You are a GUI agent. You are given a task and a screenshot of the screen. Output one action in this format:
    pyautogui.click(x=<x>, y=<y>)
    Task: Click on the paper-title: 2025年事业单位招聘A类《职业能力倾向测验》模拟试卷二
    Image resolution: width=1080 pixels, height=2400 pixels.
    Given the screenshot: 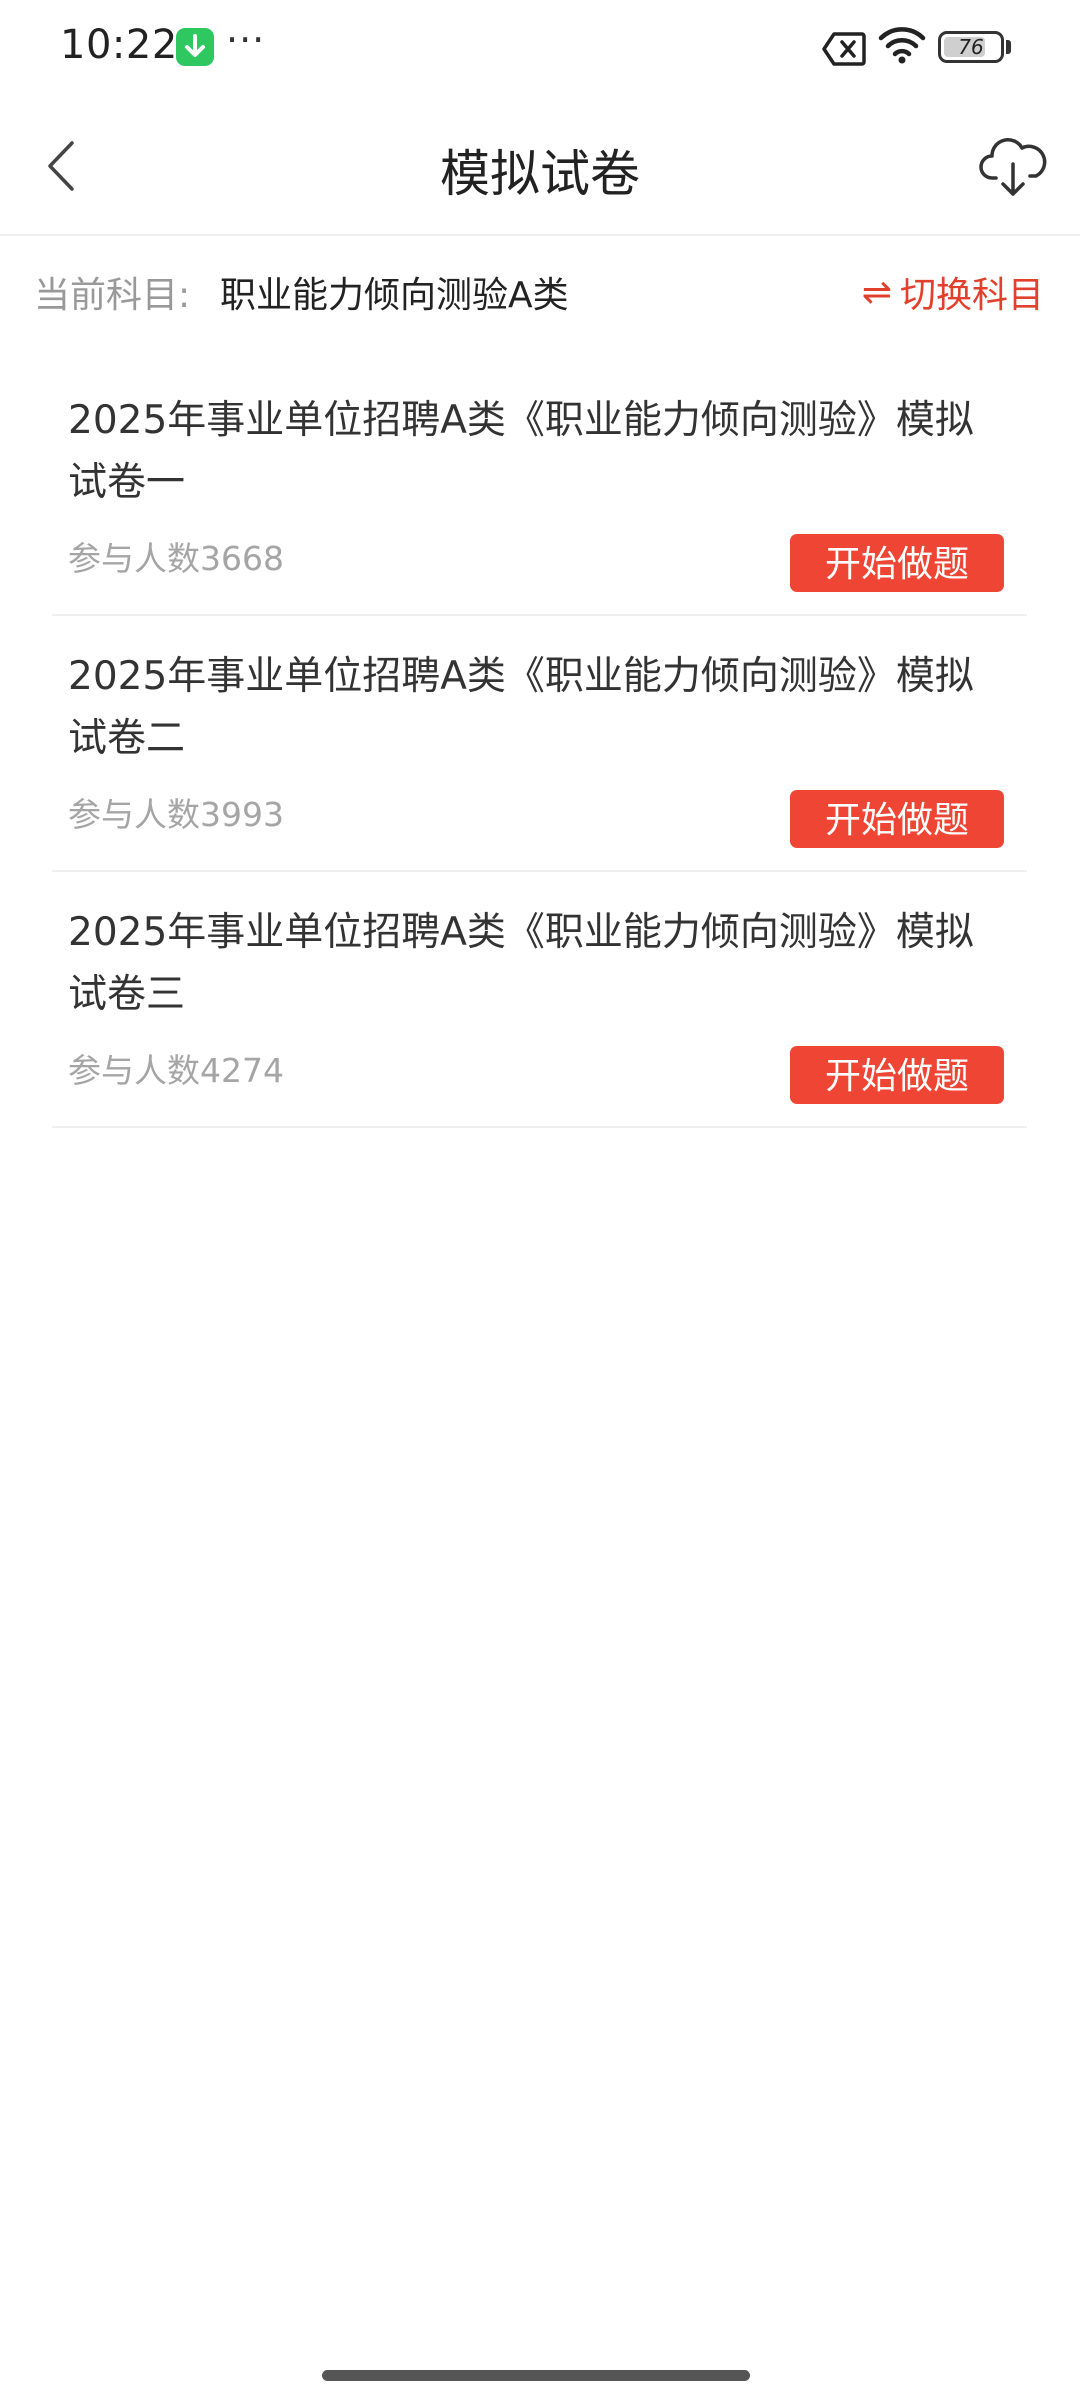 What is the action you would take?
    pyautogui.click(x=521, y=707)
    